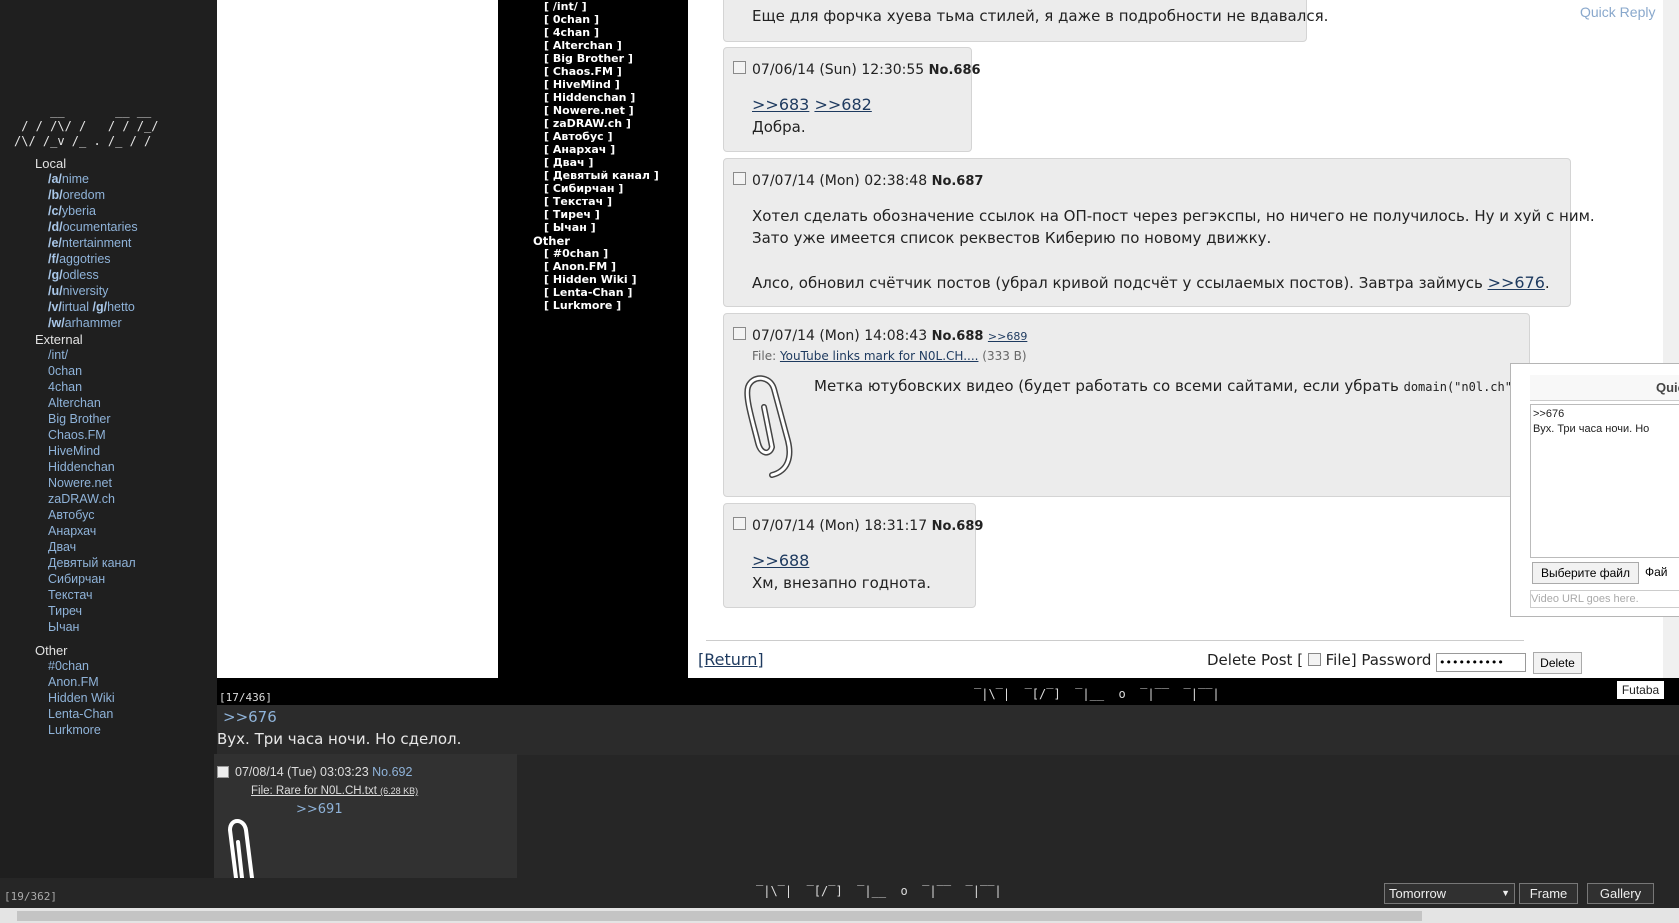 Image resolution: width=1679 pixels, height=923 pixels. Describe the element at coordinates (326, 791) in the screenshot. I see `file-link: Rare for N0L.CH.txt` at that location.